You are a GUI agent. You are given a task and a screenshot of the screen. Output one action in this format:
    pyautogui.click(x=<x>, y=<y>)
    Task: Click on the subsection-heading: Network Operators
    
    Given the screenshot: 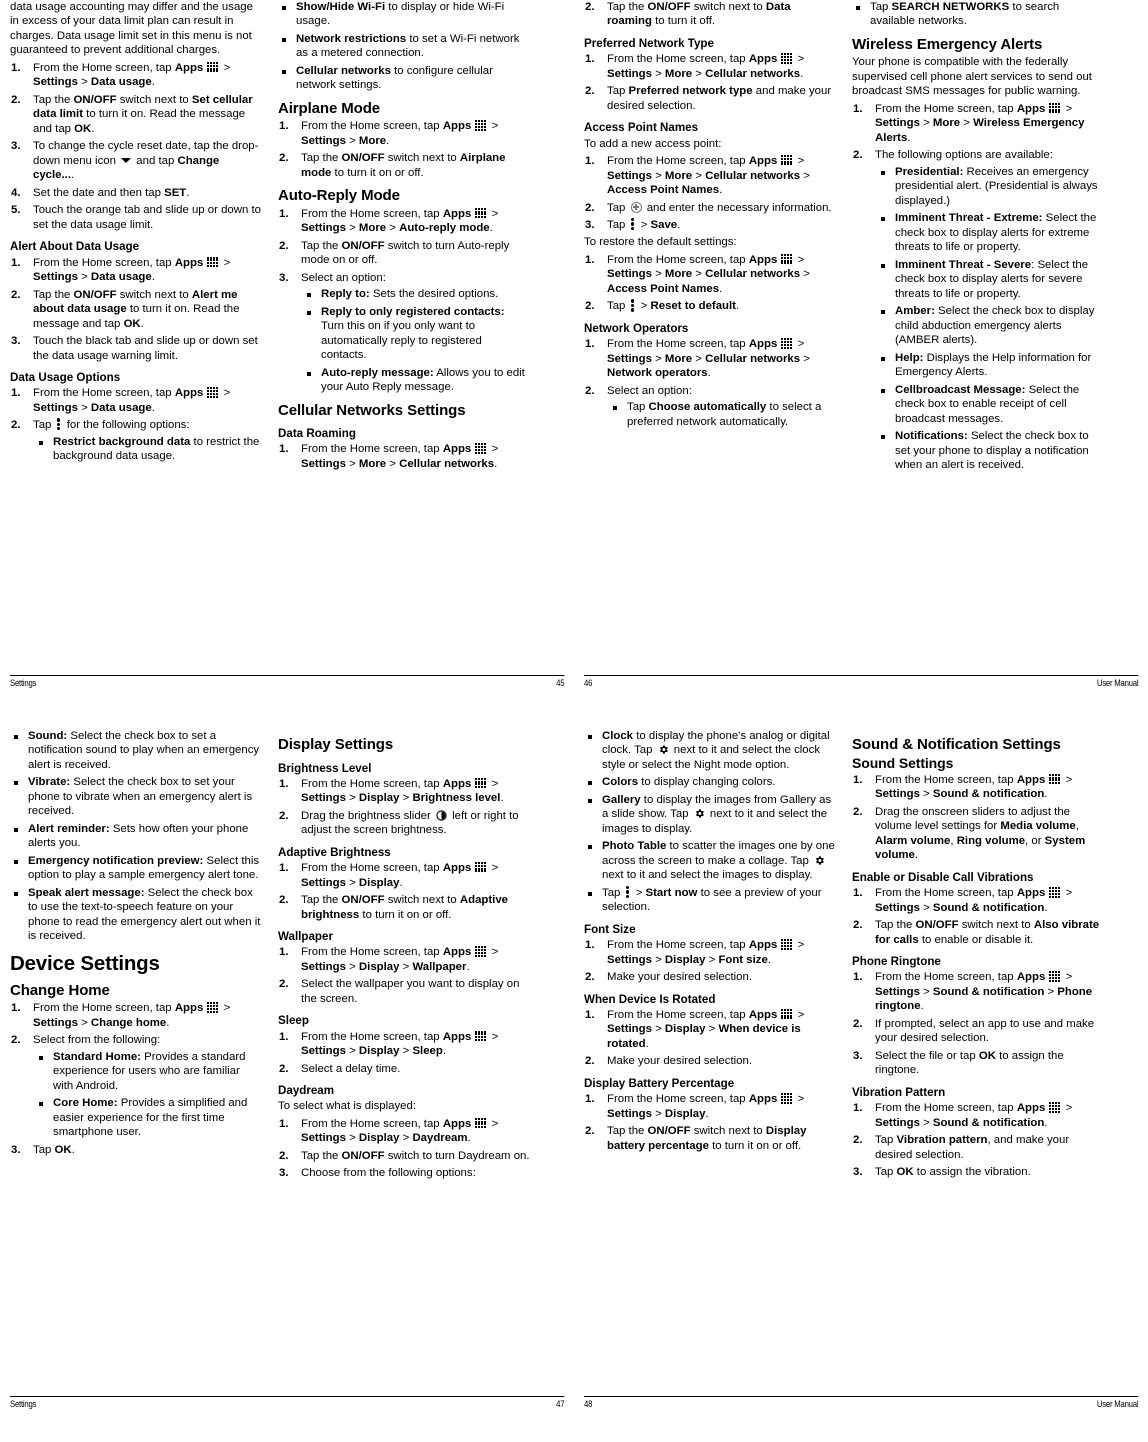 What is the action you would take?
    pyautogui.click(x=636, y=328)
    